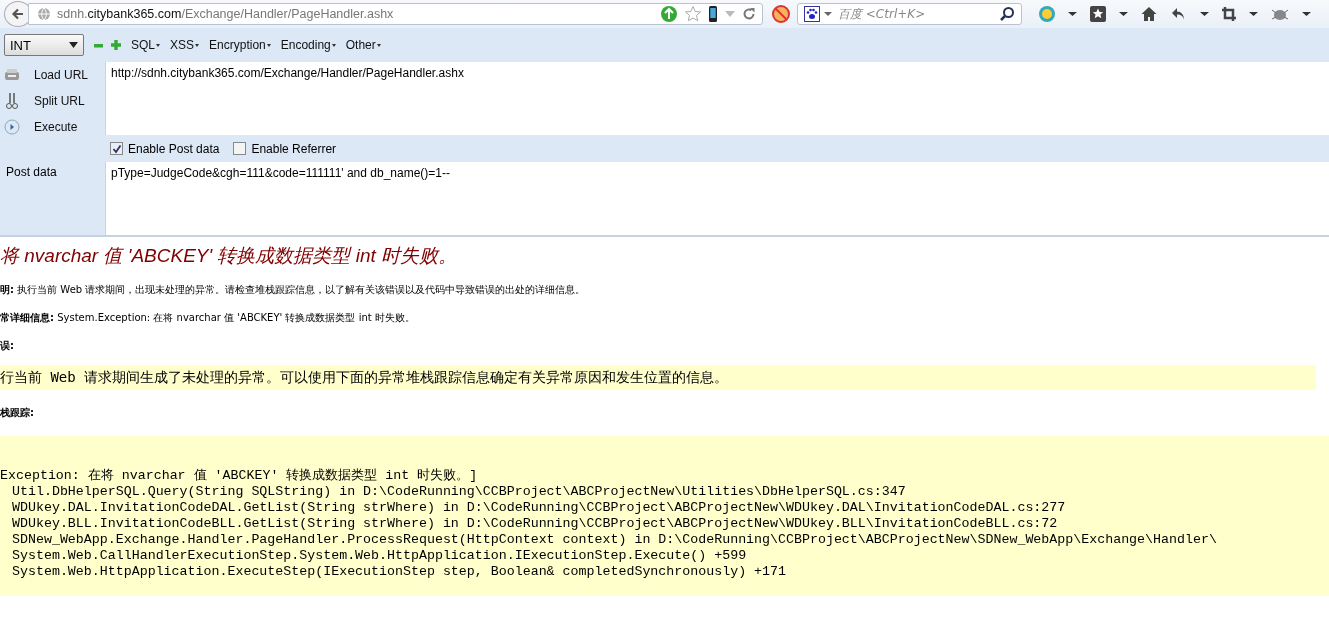 The height and width of the screenshot is (628, 1329). Describe the element at coordinates (44, 75) in the screenshot. I see `action-button: Load URL` at that location.